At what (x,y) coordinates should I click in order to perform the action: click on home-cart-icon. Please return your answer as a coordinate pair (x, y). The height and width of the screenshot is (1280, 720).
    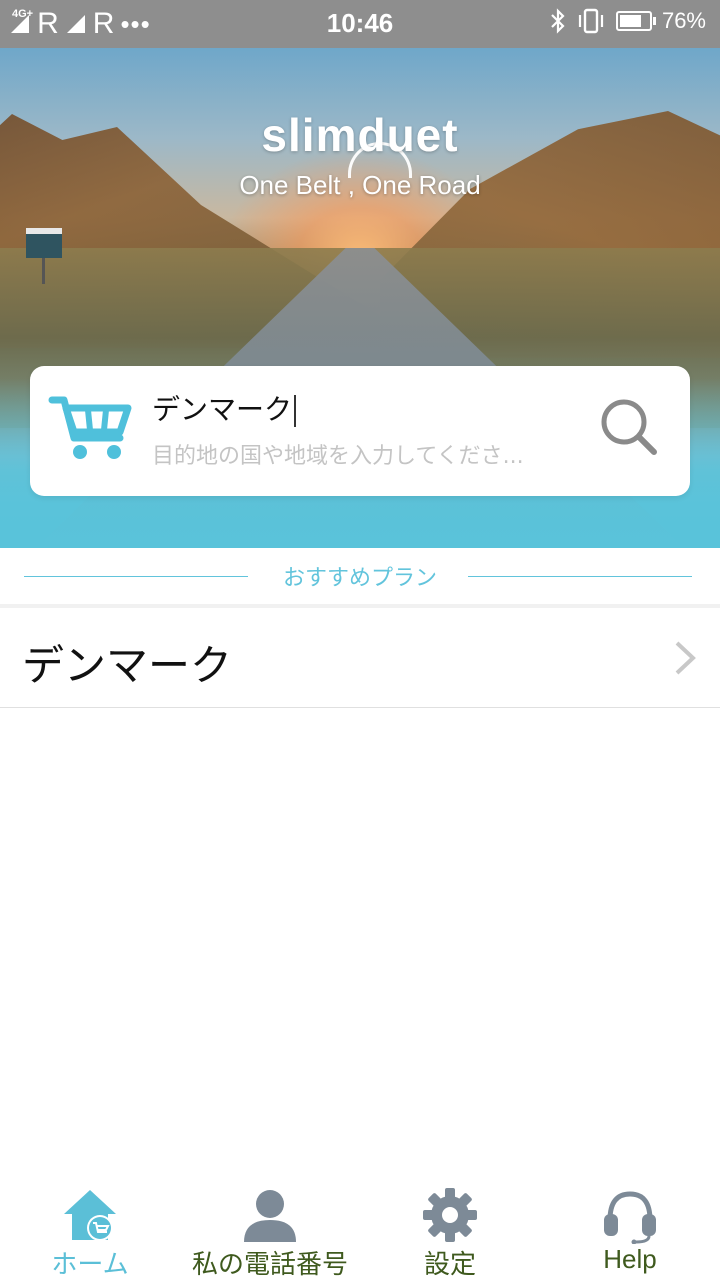
    Looking at the image, I should click on (90, 1215).